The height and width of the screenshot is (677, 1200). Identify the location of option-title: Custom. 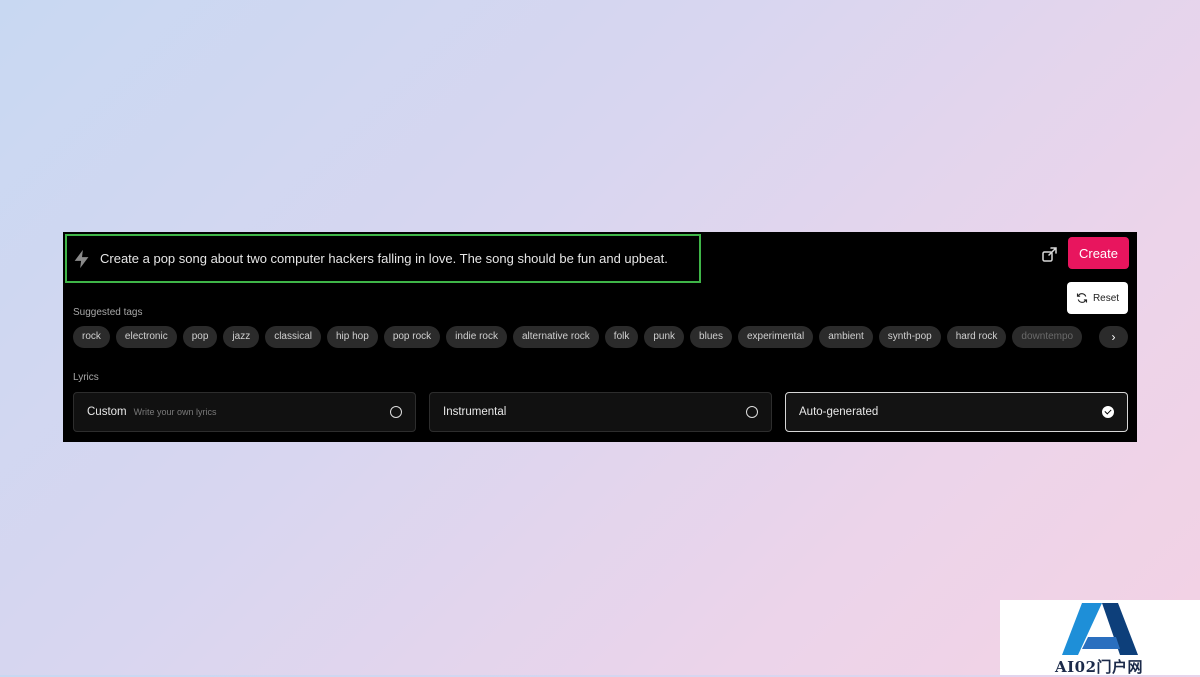
(107, 412).